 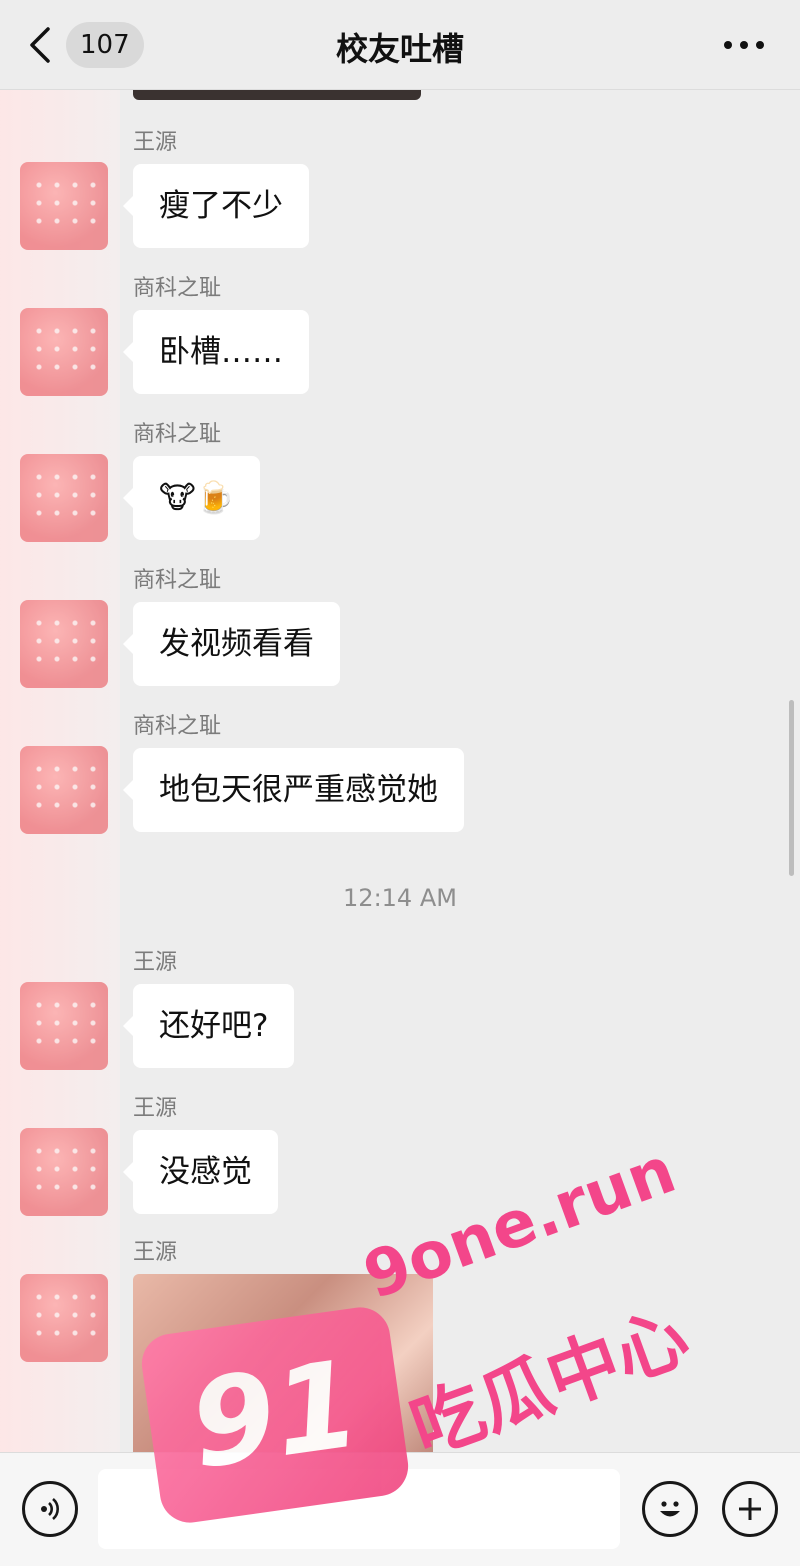 I want to click on list-item: 商科之耻 发视频看看, so click(x=231, y=626).